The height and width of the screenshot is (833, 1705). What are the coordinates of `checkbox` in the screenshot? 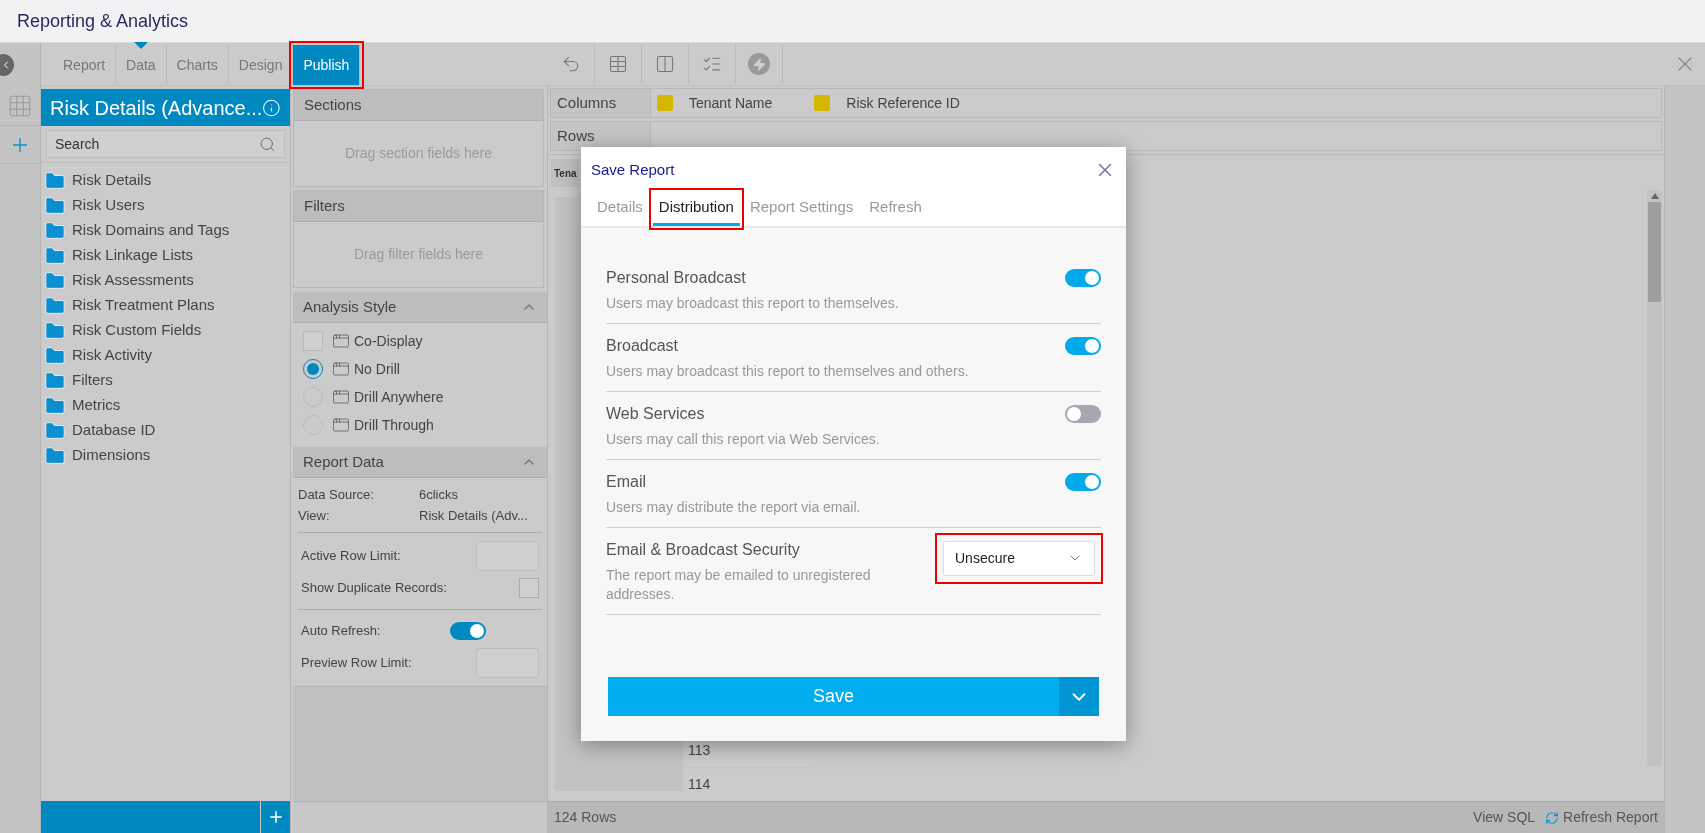 It's located at (529, 588).